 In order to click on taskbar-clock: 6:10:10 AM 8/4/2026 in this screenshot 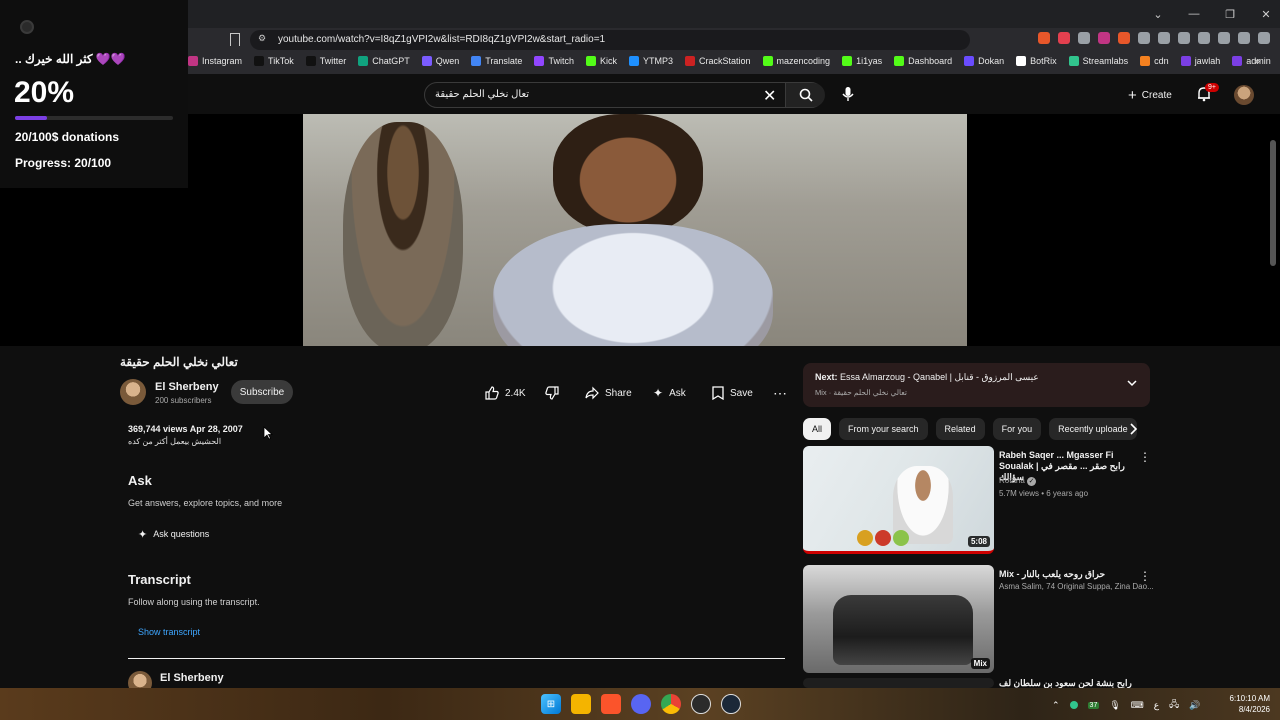, I will do `click(1247, 704)`.